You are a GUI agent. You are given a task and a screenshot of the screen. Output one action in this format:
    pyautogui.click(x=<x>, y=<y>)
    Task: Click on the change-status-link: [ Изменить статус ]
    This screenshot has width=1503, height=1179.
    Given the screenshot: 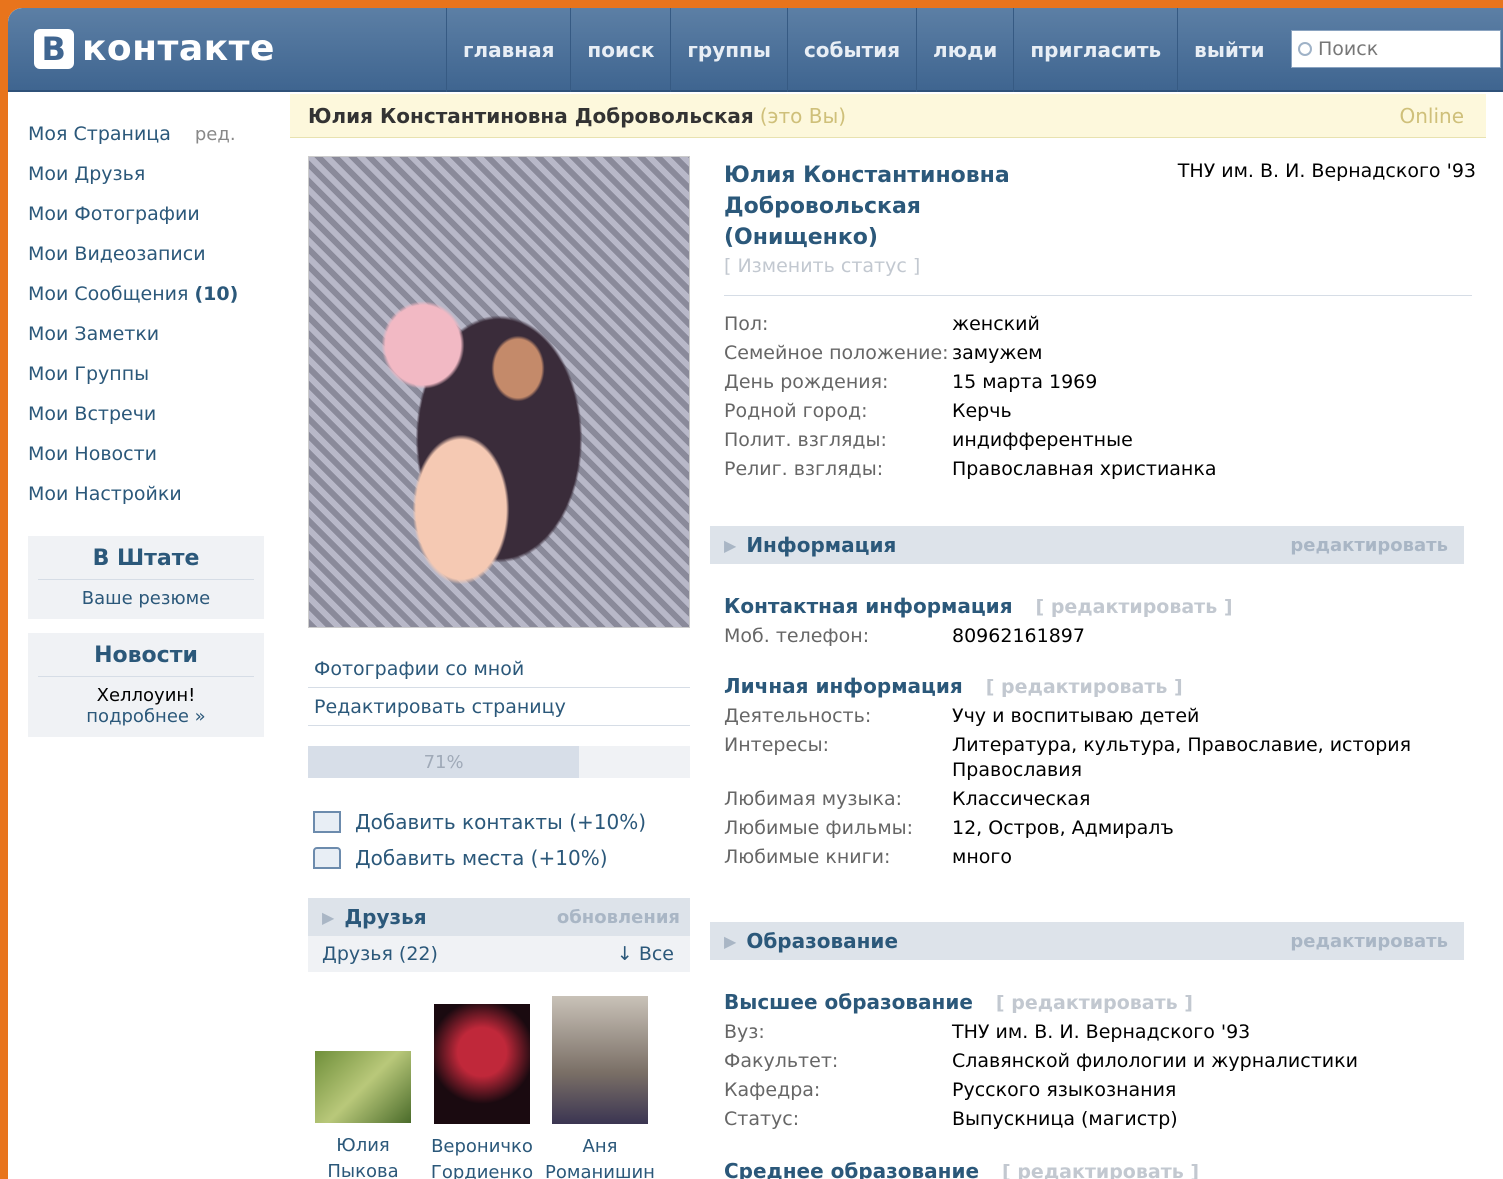 What is the action you would take?
    pyautogui.click(x=1098, y=266)
    